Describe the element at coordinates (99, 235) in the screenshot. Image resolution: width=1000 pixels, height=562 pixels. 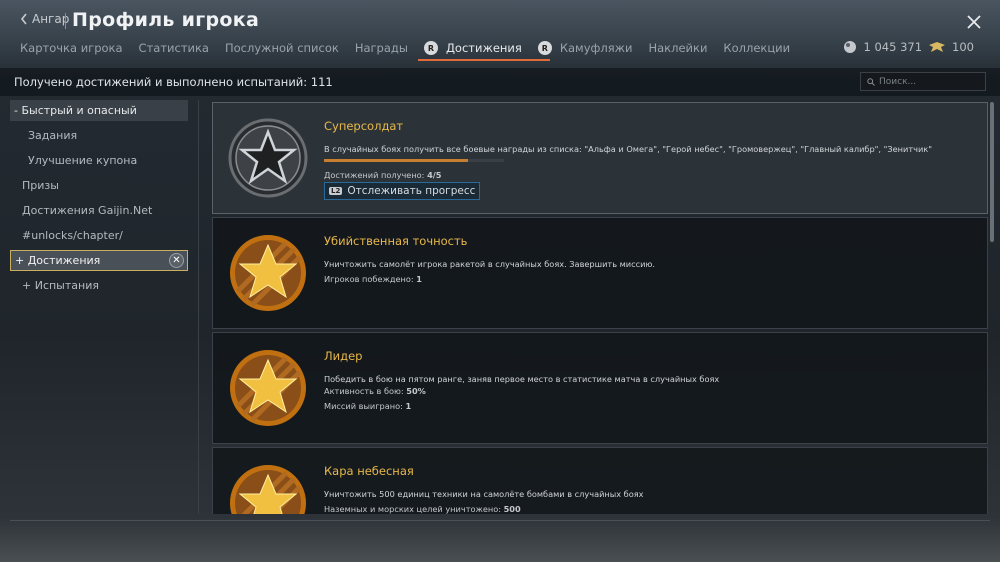
I see `sidebar-item-unlocks-chapter: #unlocks/chapter/` at that location.